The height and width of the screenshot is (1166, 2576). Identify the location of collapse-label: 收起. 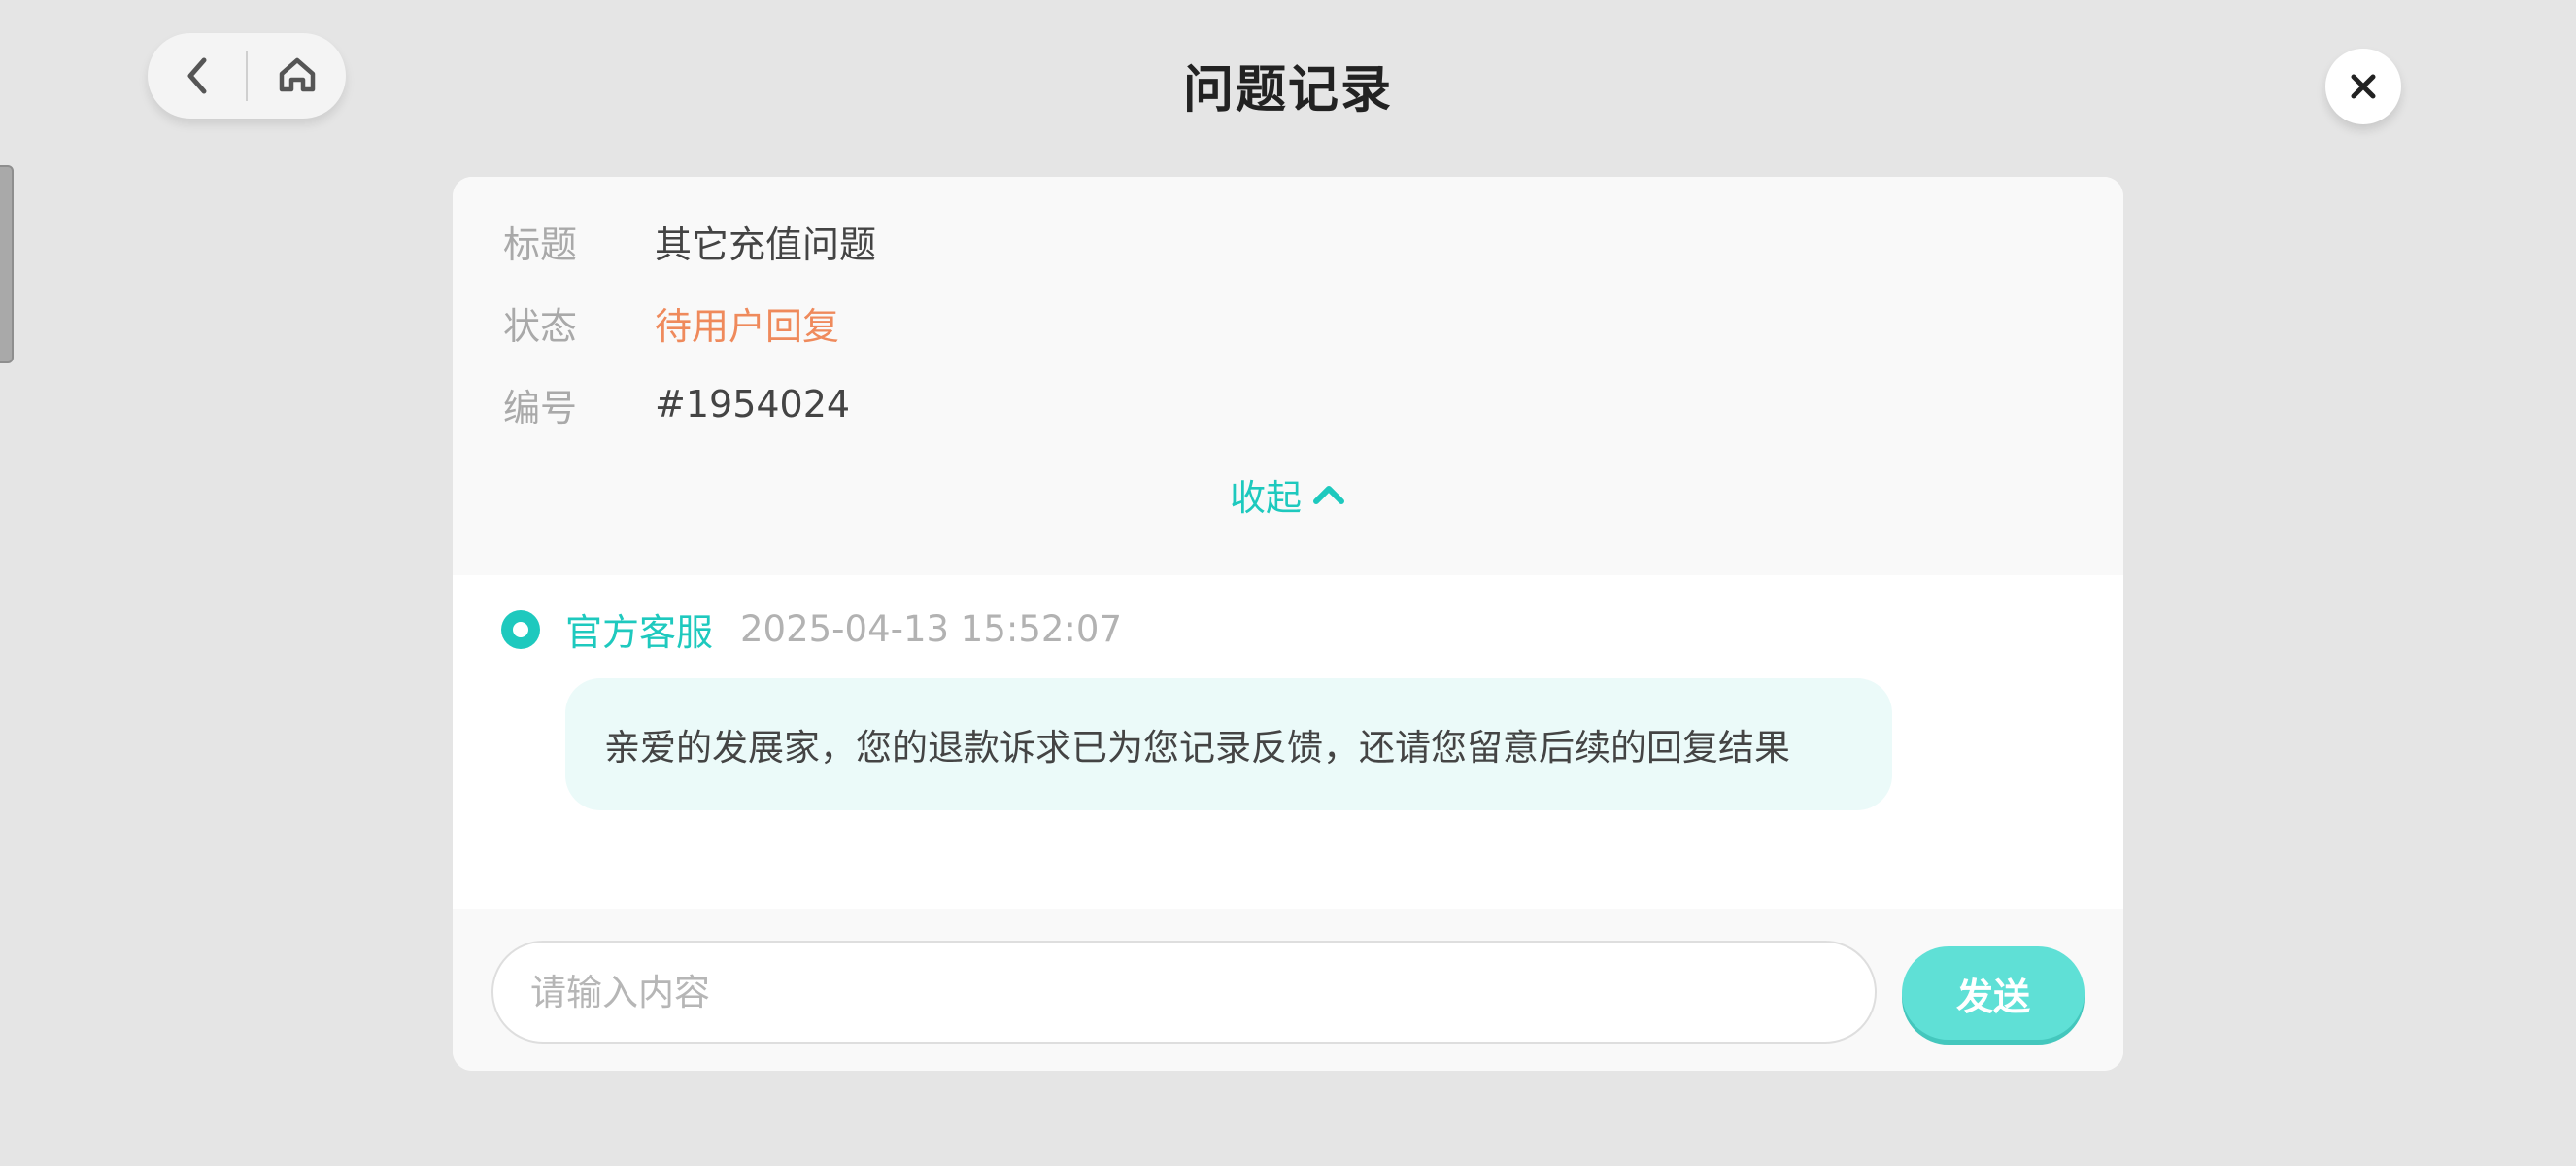
(1266, 498).